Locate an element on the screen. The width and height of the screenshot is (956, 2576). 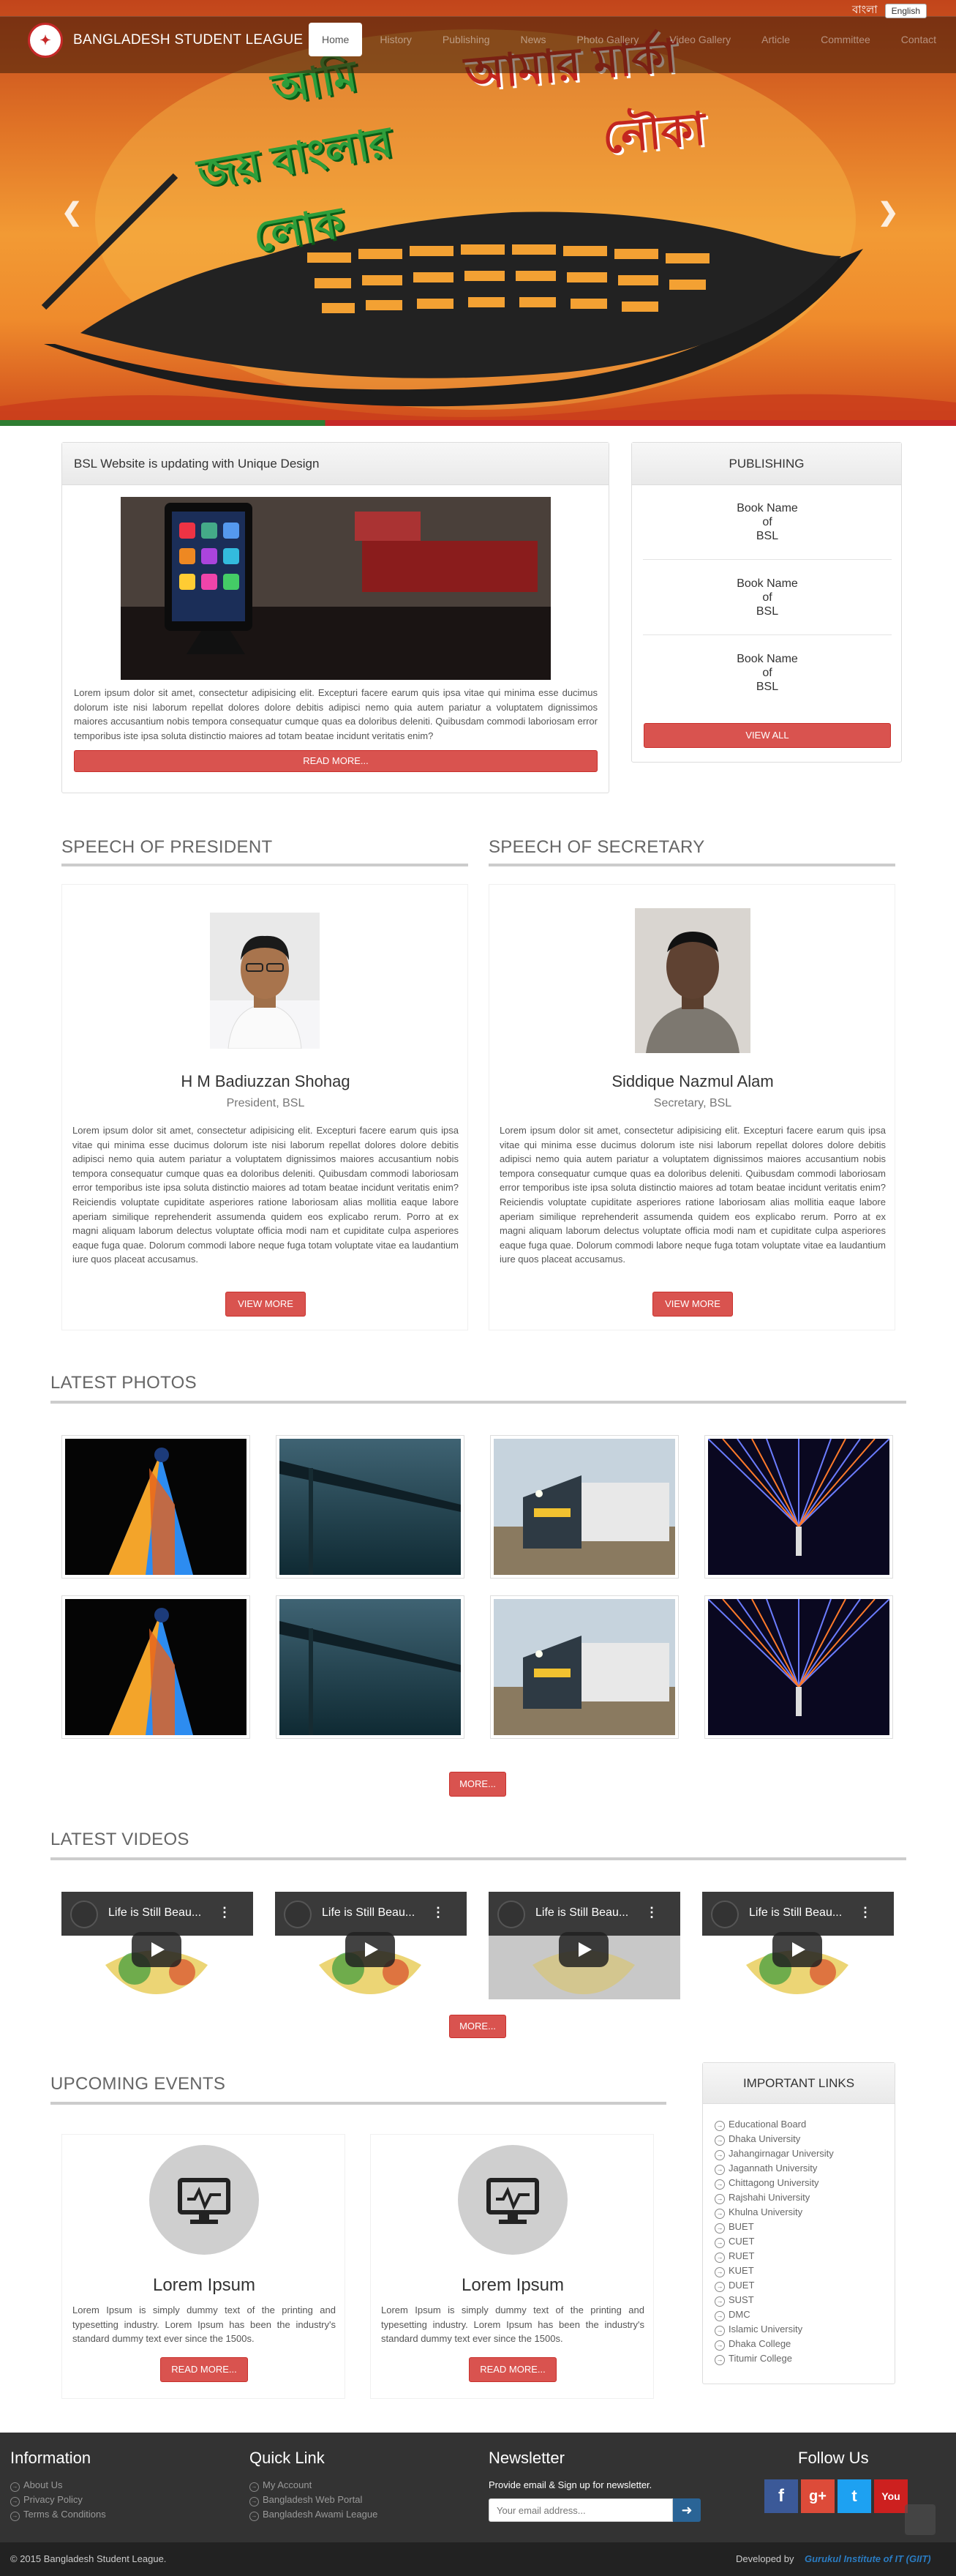
language-switcher: বাংলা English is located at coordinates (889, 10).